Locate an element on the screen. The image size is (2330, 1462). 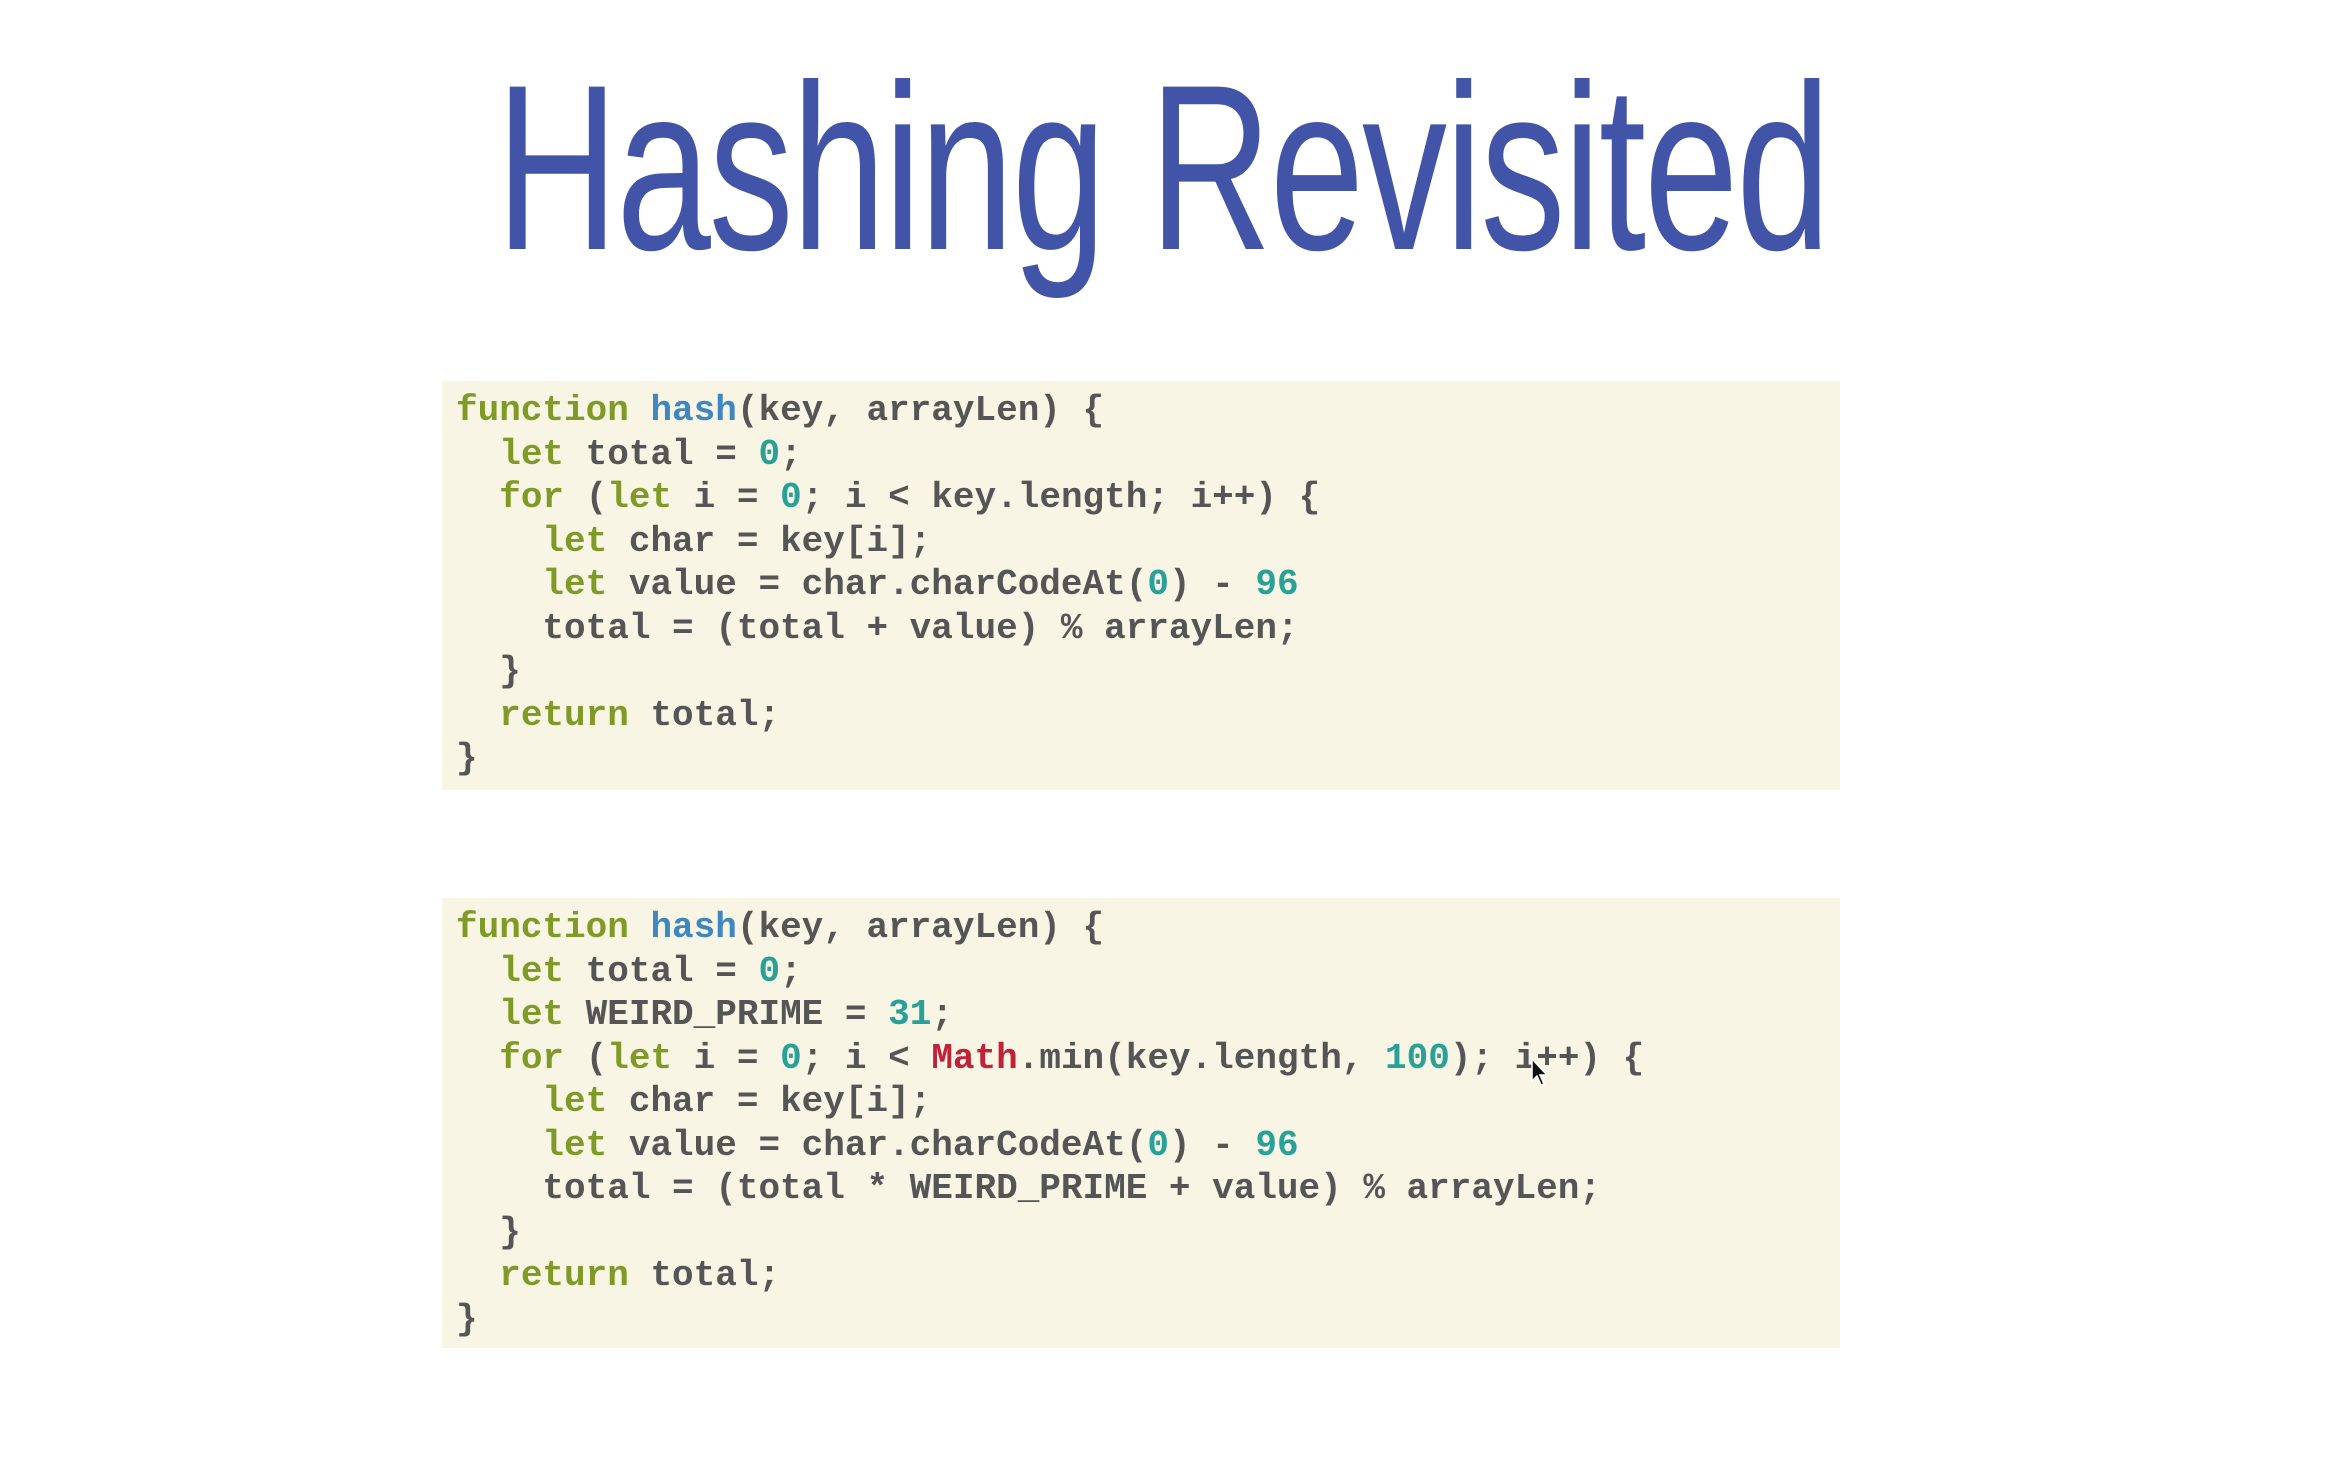
code-number: 100 is located at coordinates (1417, 1058).